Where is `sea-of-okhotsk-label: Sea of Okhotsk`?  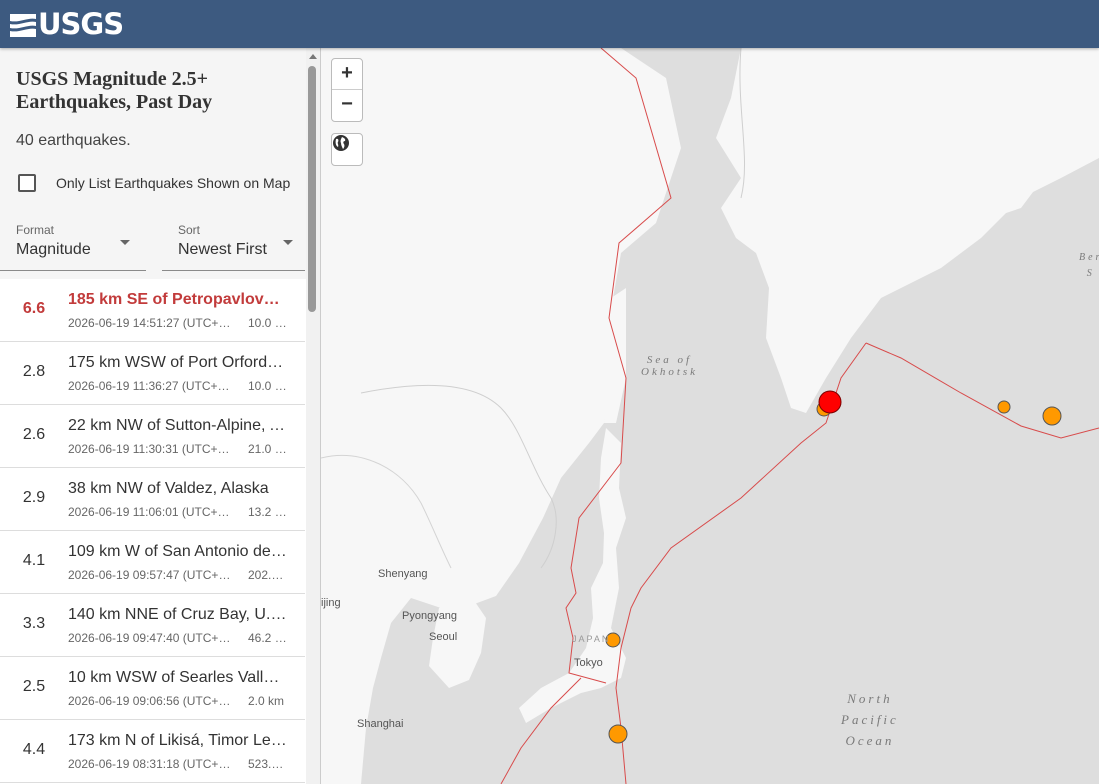
sea-of-okhotsk-label: Sea of Okhotsk is located at coordinates (670, 366).